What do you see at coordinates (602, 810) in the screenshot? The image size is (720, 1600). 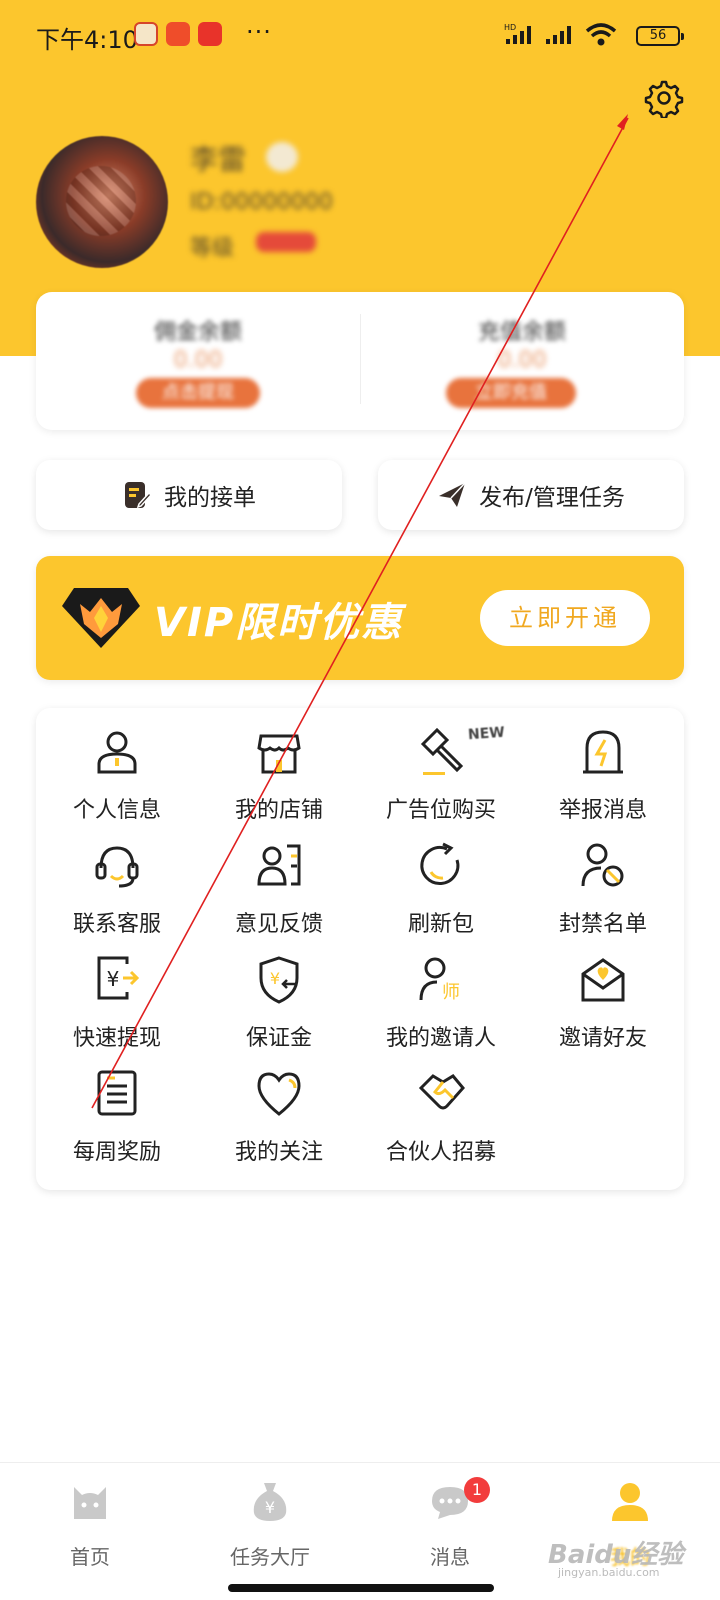 I see `grid-item-label: 举报消息` at bounding box center [602, 810].